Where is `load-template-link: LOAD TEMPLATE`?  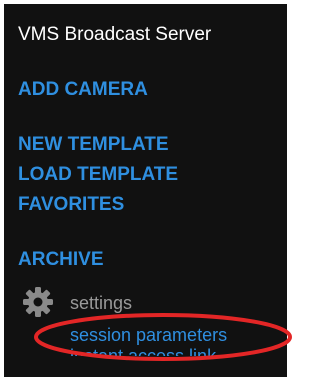
load-template-link: LOAD TEMPLATE is located at coordinates (98, 175).